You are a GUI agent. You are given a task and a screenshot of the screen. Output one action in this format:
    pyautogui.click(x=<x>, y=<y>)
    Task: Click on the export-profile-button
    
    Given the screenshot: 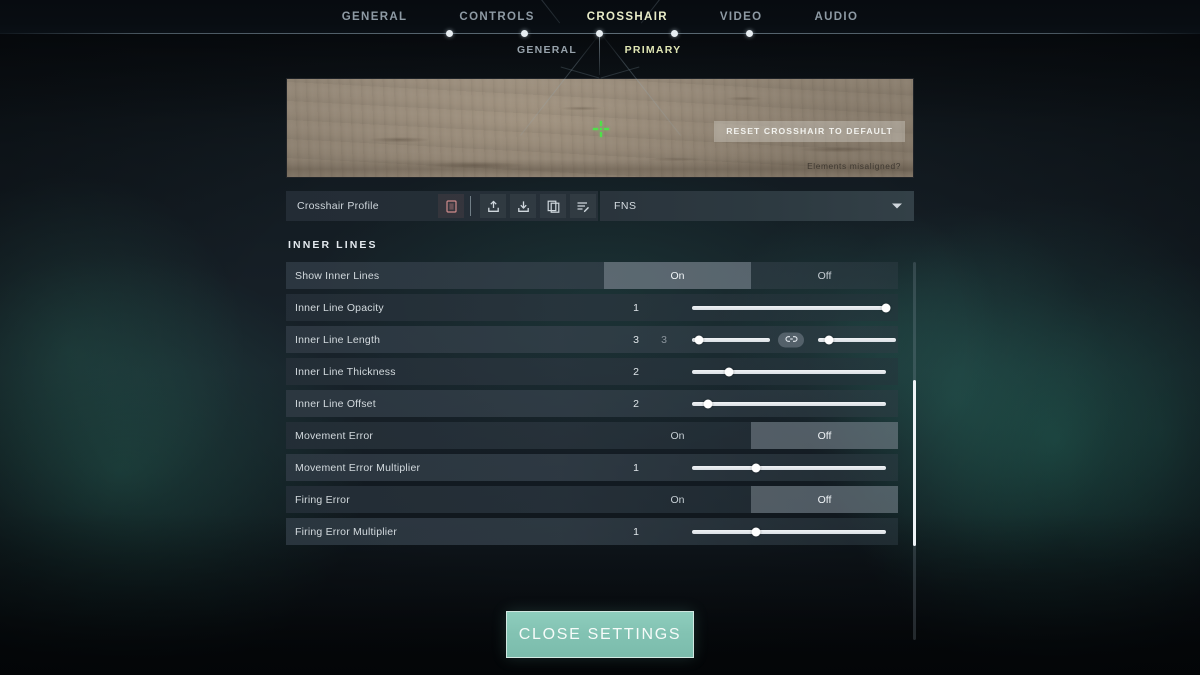 What is the action you would take?
    pyautogui.click(x=523, y=206)
    